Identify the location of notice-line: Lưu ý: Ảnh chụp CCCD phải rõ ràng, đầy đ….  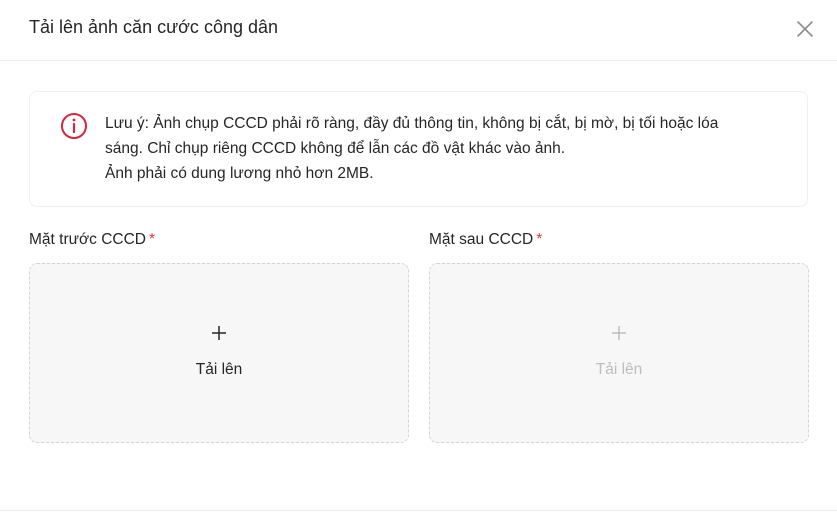
(412, 123).